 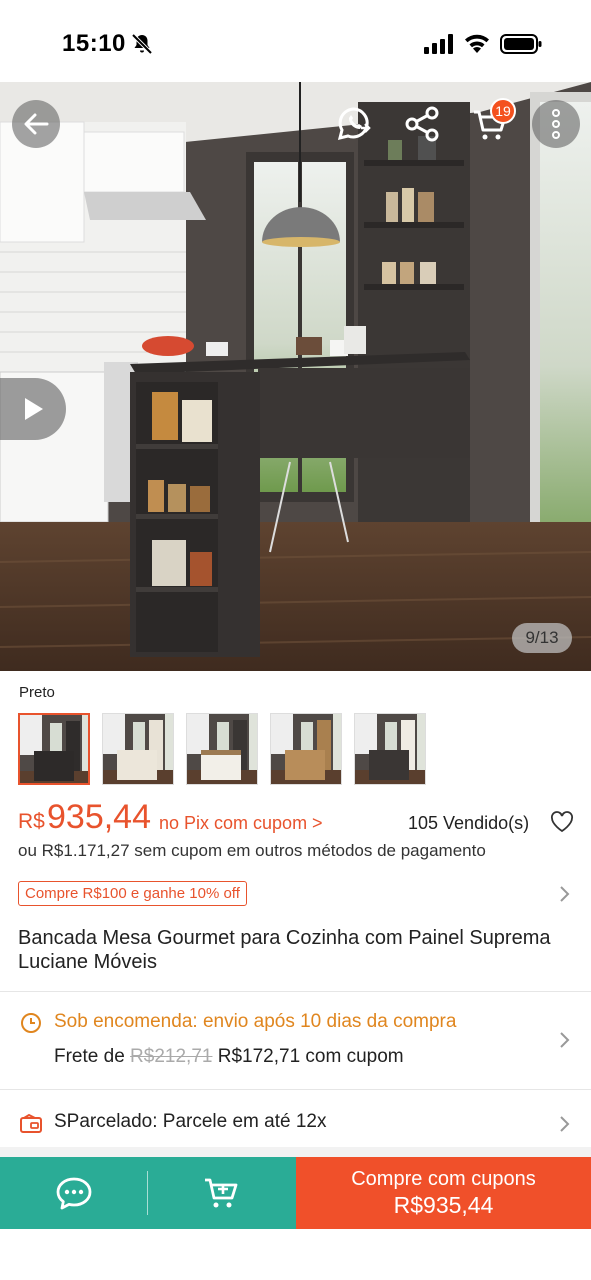 What do you see at coordinates (469, 823) in the screenshot?
I see `sold-count: 105 Vendido(s)` at bounding box center [469, 823].